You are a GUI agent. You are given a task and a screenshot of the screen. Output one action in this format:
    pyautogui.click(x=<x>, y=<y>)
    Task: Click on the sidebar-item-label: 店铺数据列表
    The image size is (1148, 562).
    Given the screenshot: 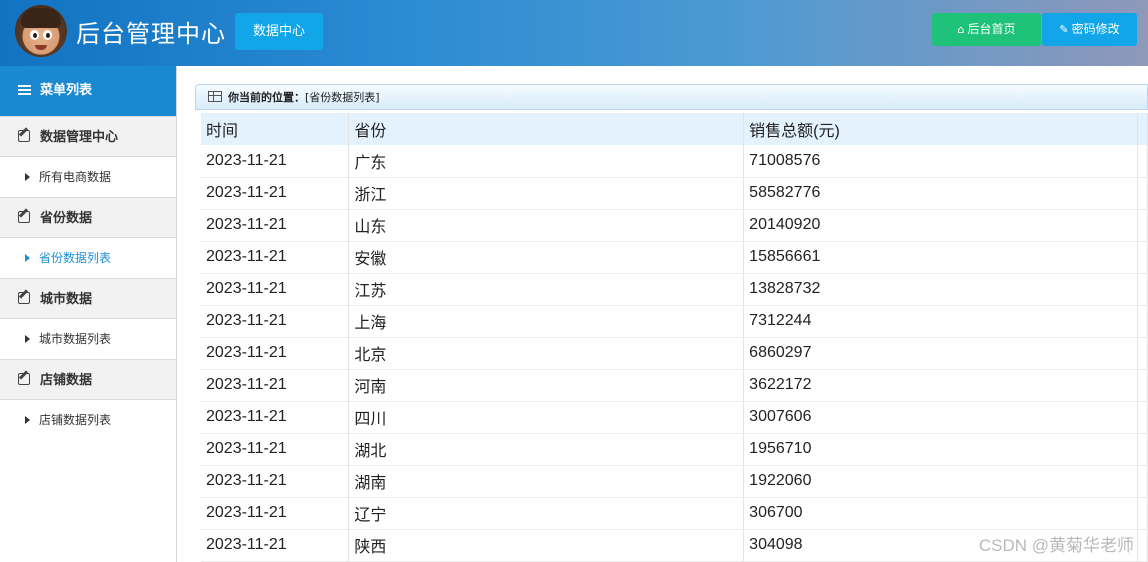 What is the action you would take?
    pyautogui.click(x=75, y=420)
    